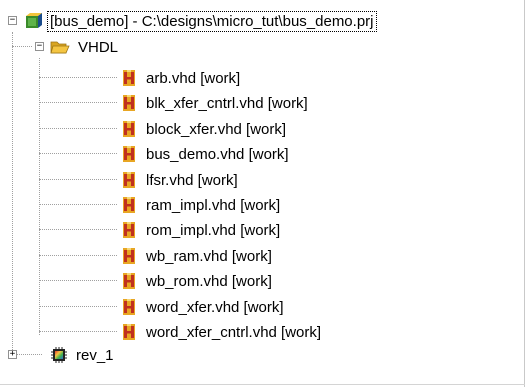 This screenshot has height=387, width=525. What do you see at coordinates (12, 193) in the screenshot?
I see `tree-line-root` at bounding box center [12, 193].